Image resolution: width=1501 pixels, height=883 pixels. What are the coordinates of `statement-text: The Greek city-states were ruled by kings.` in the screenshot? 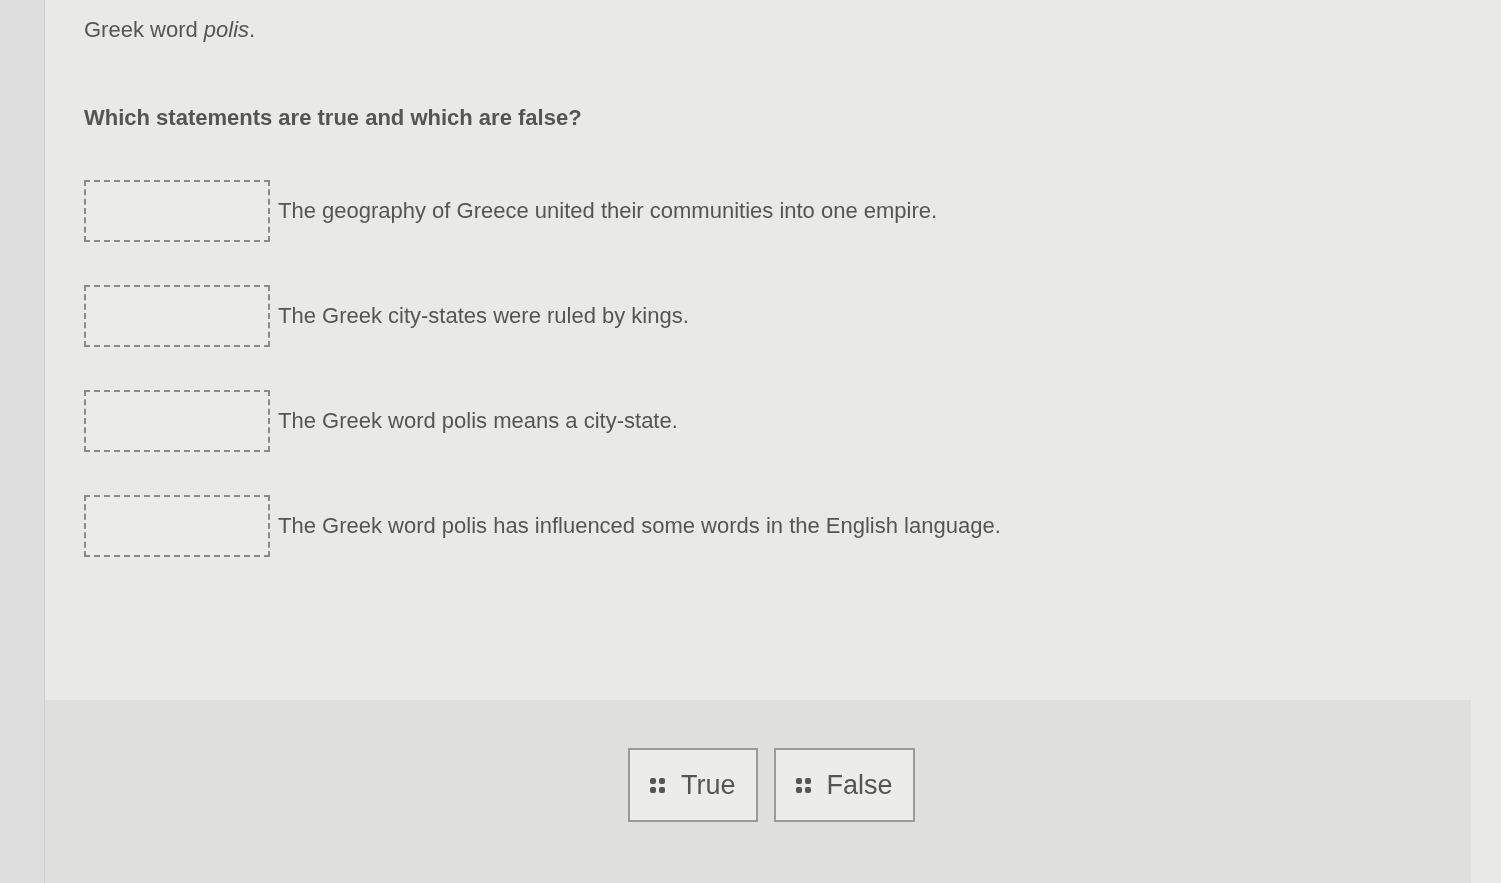 It's located at (483, 316).